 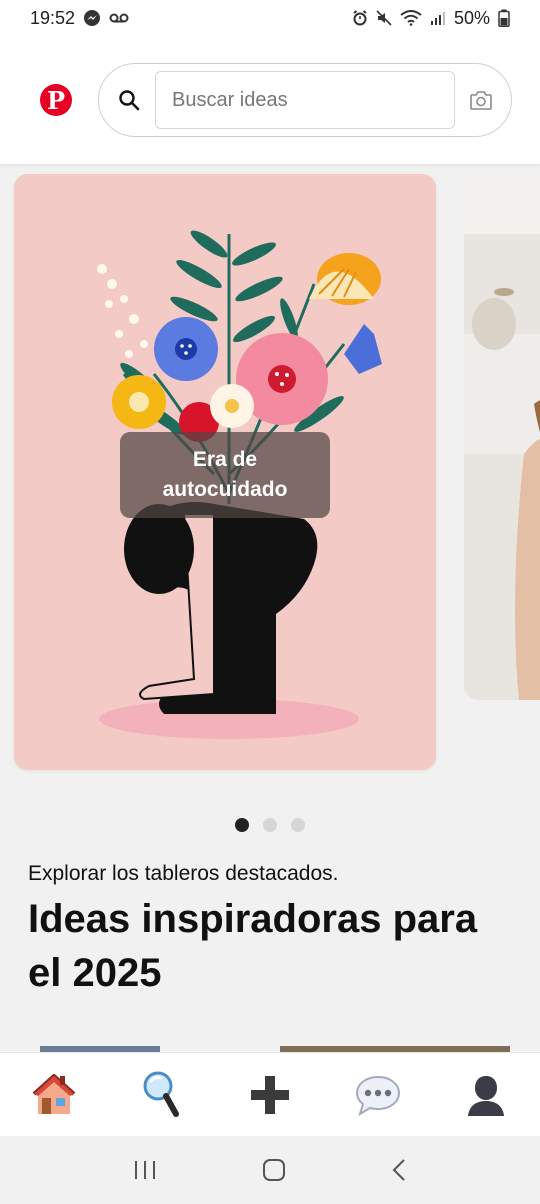 What do you see at coordinates (145, 1170) in the screenshot?
I see `recent-apps-icon` at bounding box center [145, 1170].